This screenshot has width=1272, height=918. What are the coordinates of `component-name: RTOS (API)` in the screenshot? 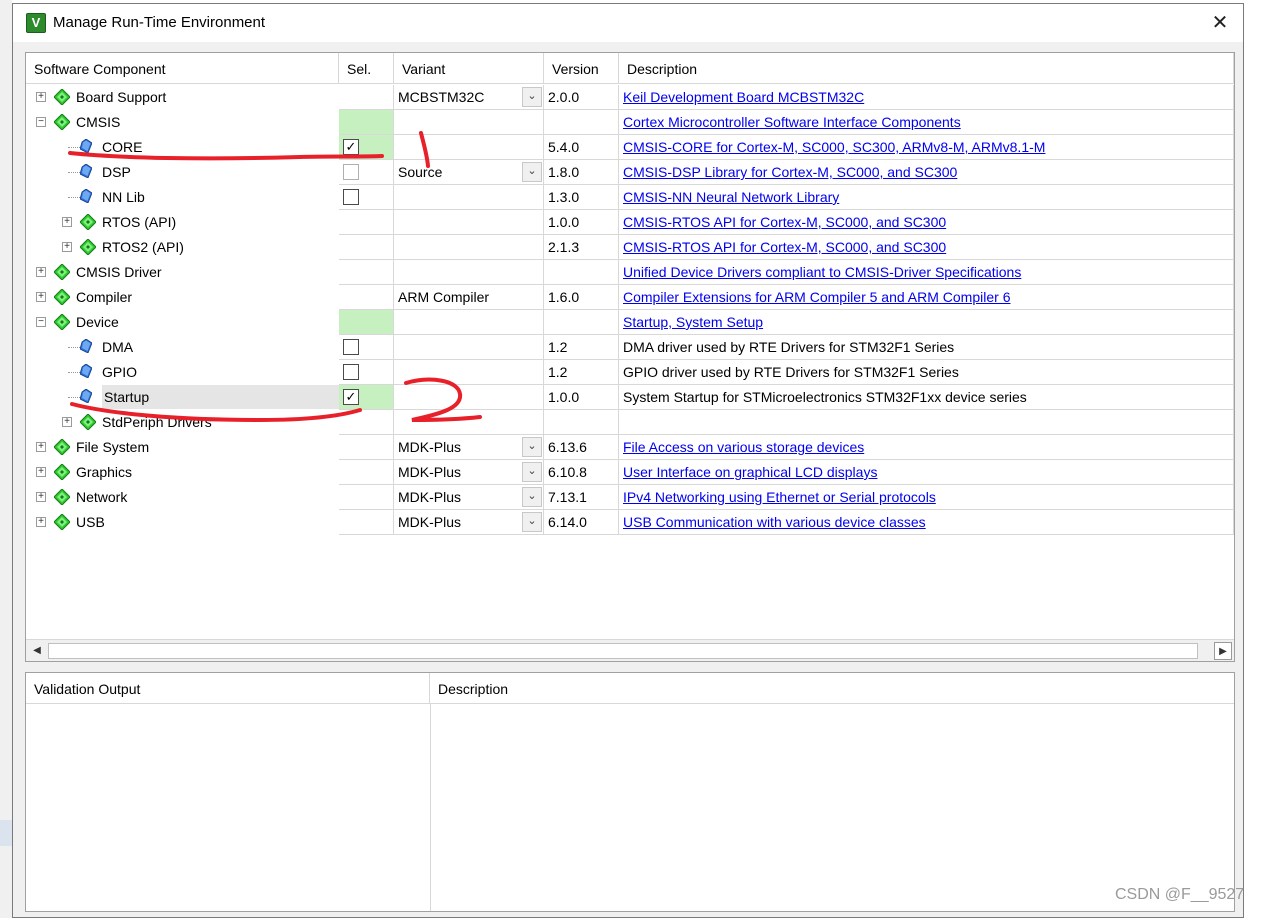 It's located at (139, 222).